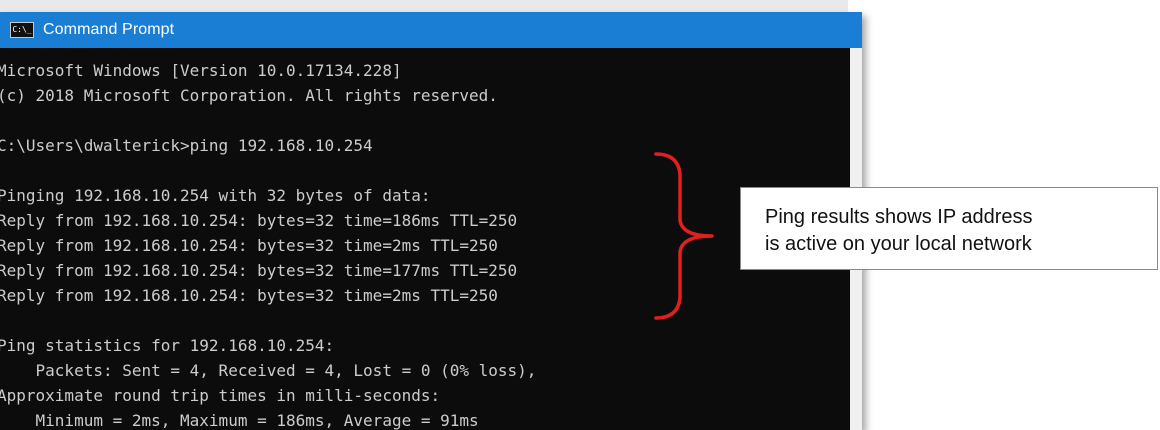 This screenshot has width=1160, height=430. Describe the element at coordinates (431, 30) in the screenshot. I see `title-bar: C:\_ Command Prompt` at that location.